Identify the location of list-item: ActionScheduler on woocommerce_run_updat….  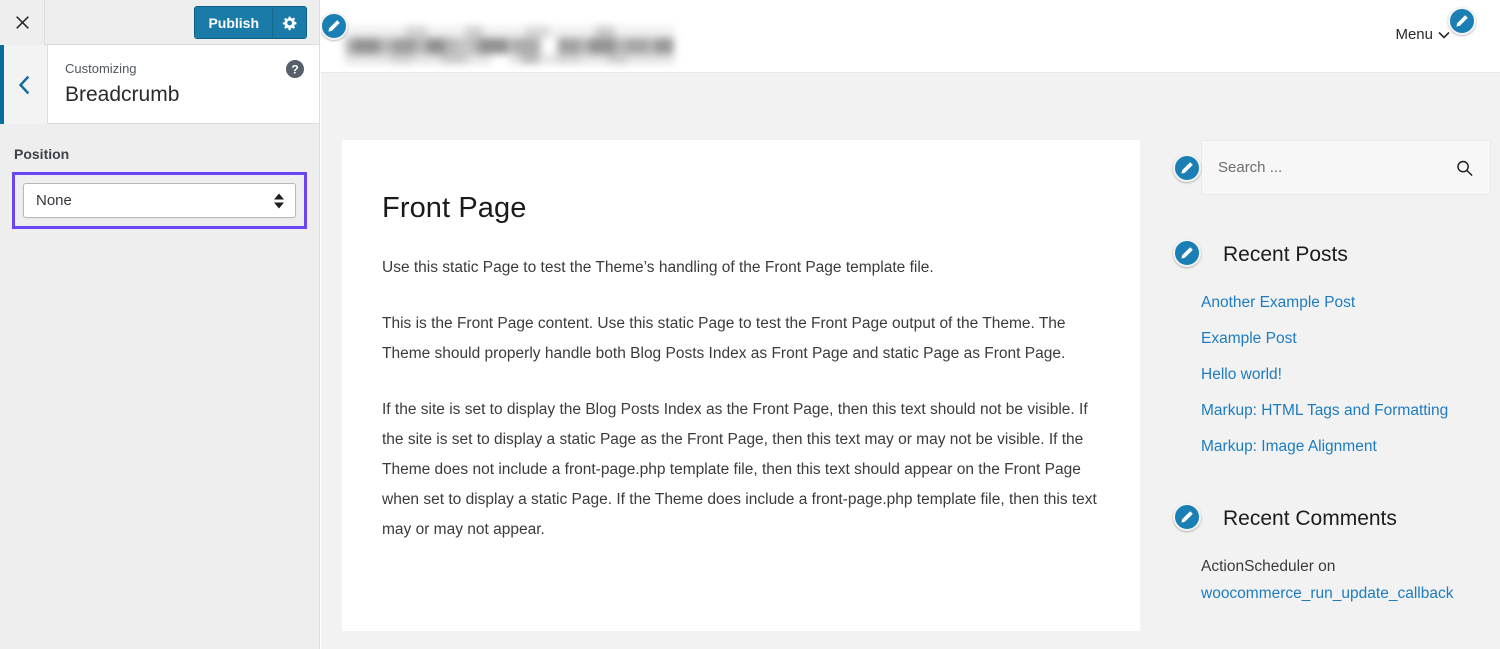
(1346, 580).